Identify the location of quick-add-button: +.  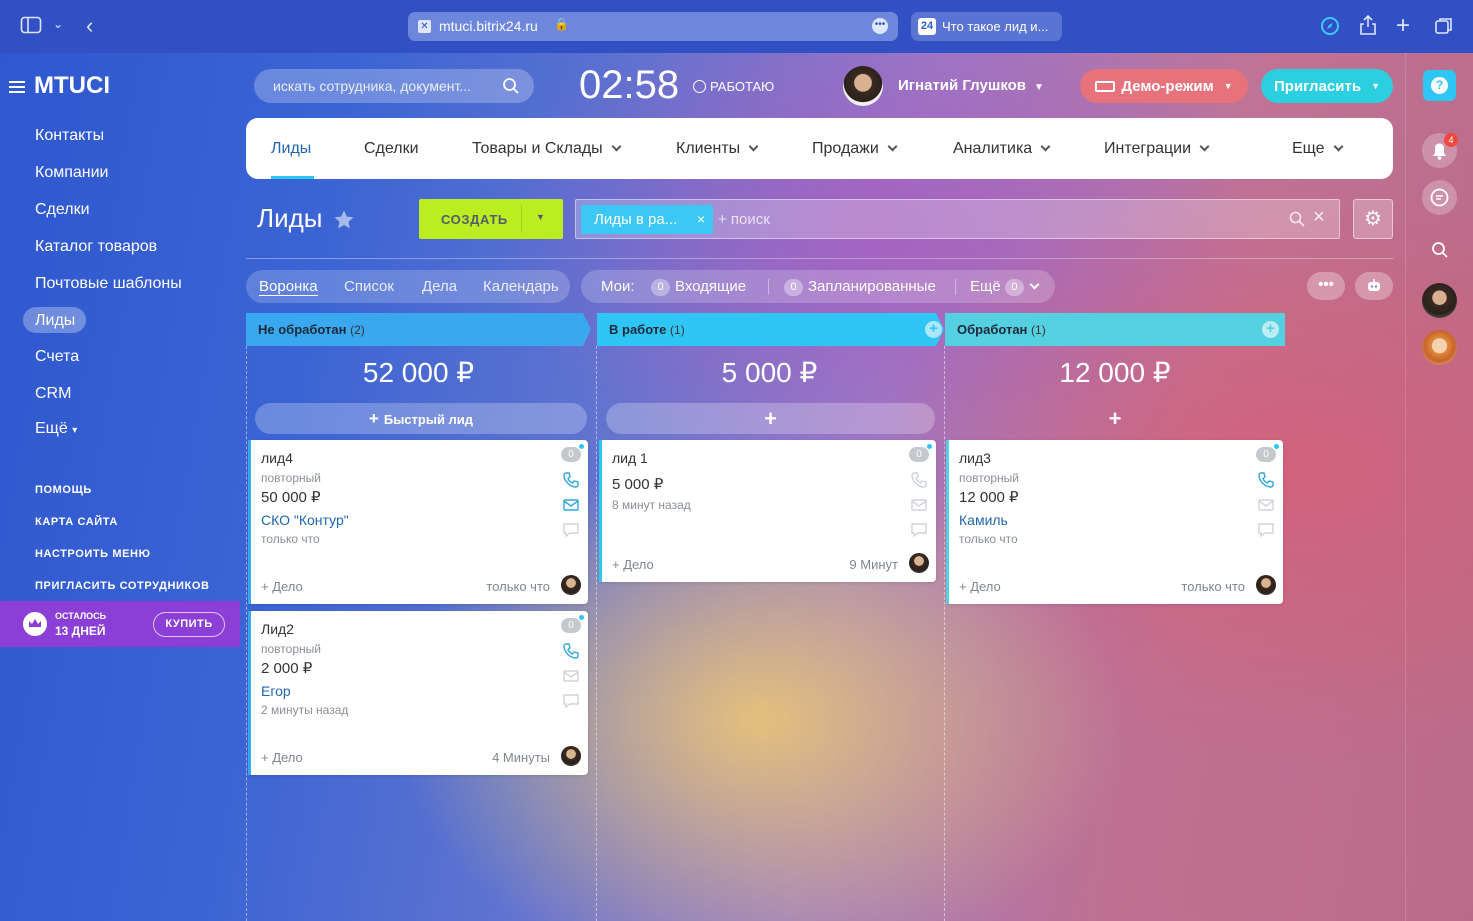
(770, 418).